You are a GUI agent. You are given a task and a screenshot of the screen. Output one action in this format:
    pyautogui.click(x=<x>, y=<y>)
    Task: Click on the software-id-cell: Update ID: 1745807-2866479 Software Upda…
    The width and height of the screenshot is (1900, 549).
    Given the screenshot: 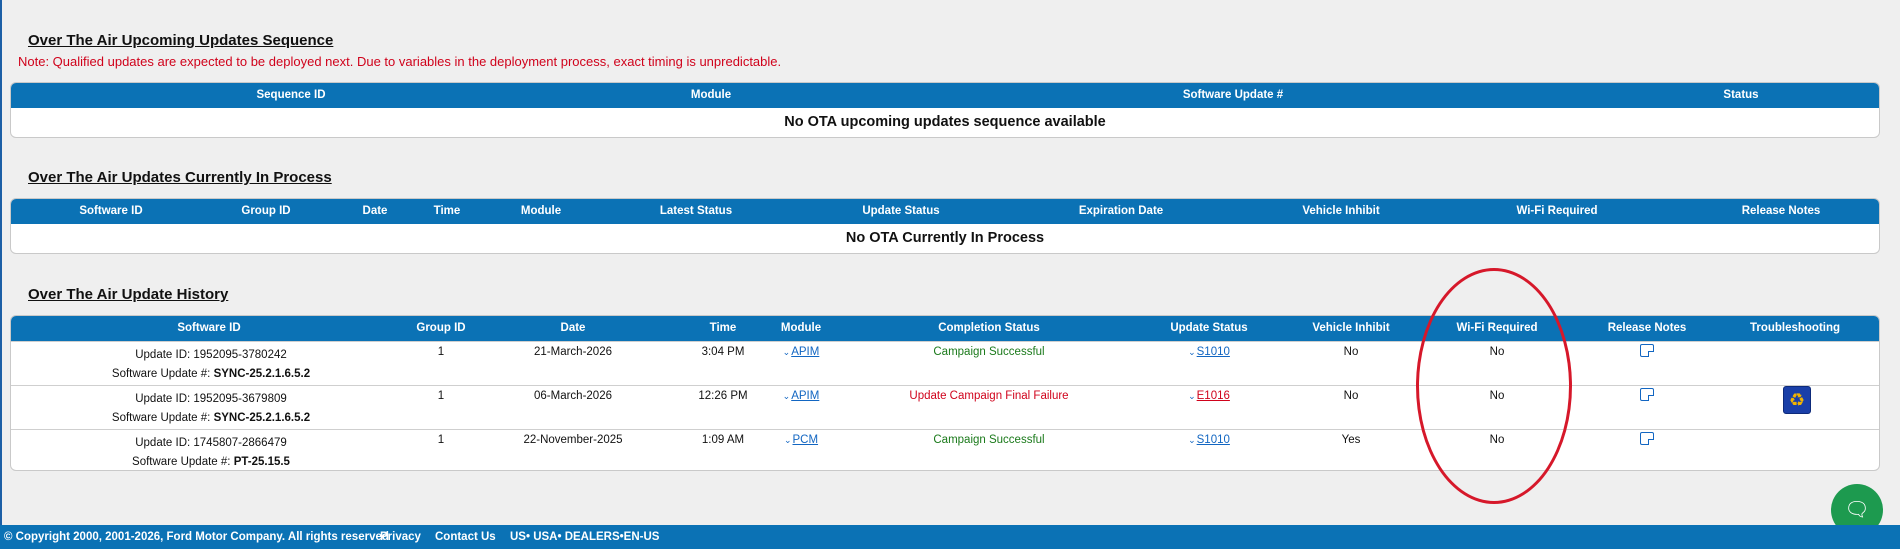 What is the action you would take?
    pyautogui.click(x=211, y=452)
    